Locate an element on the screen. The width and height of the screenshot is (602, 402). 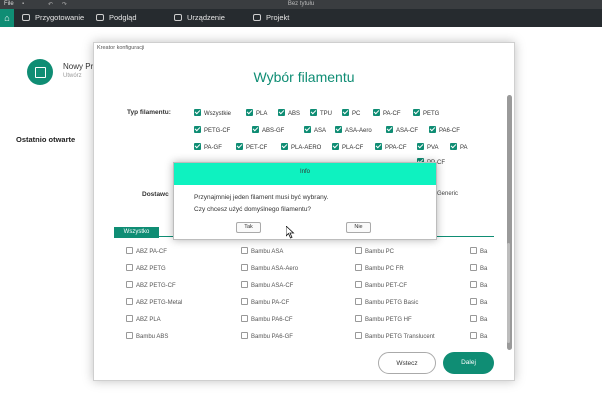
list-item: Bambu PA6-GF is located at coordinates (267, 337).